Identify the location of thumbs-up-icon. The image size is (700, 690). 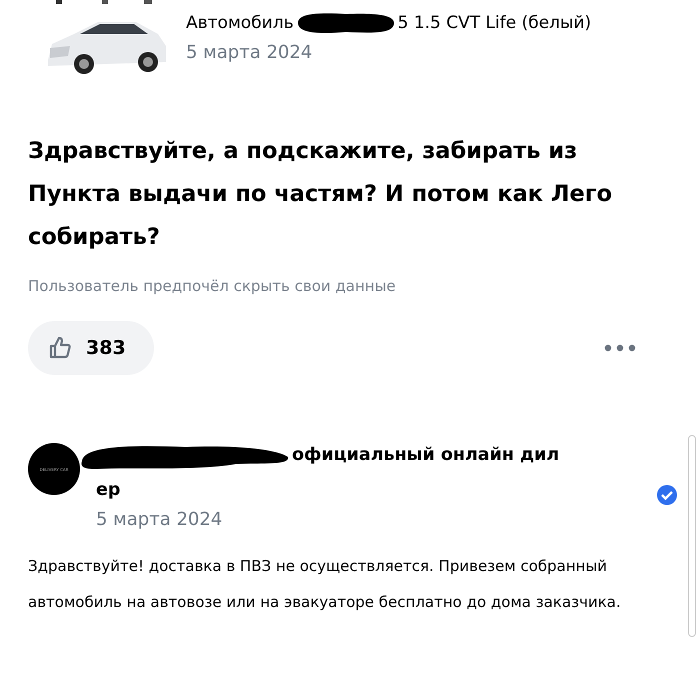
(60, 348).